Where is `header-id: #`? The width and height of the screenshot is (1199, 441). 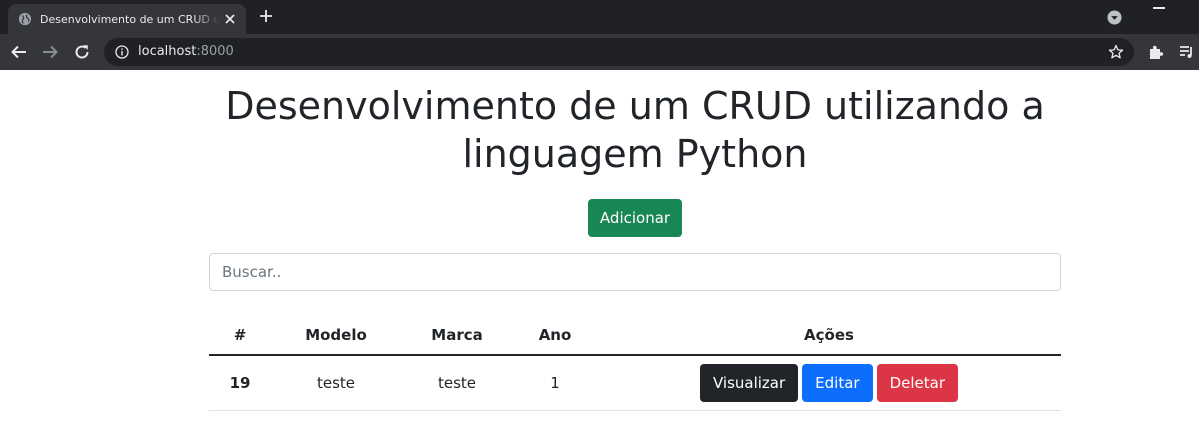 header-id: # is located at coordinates (240, 336).